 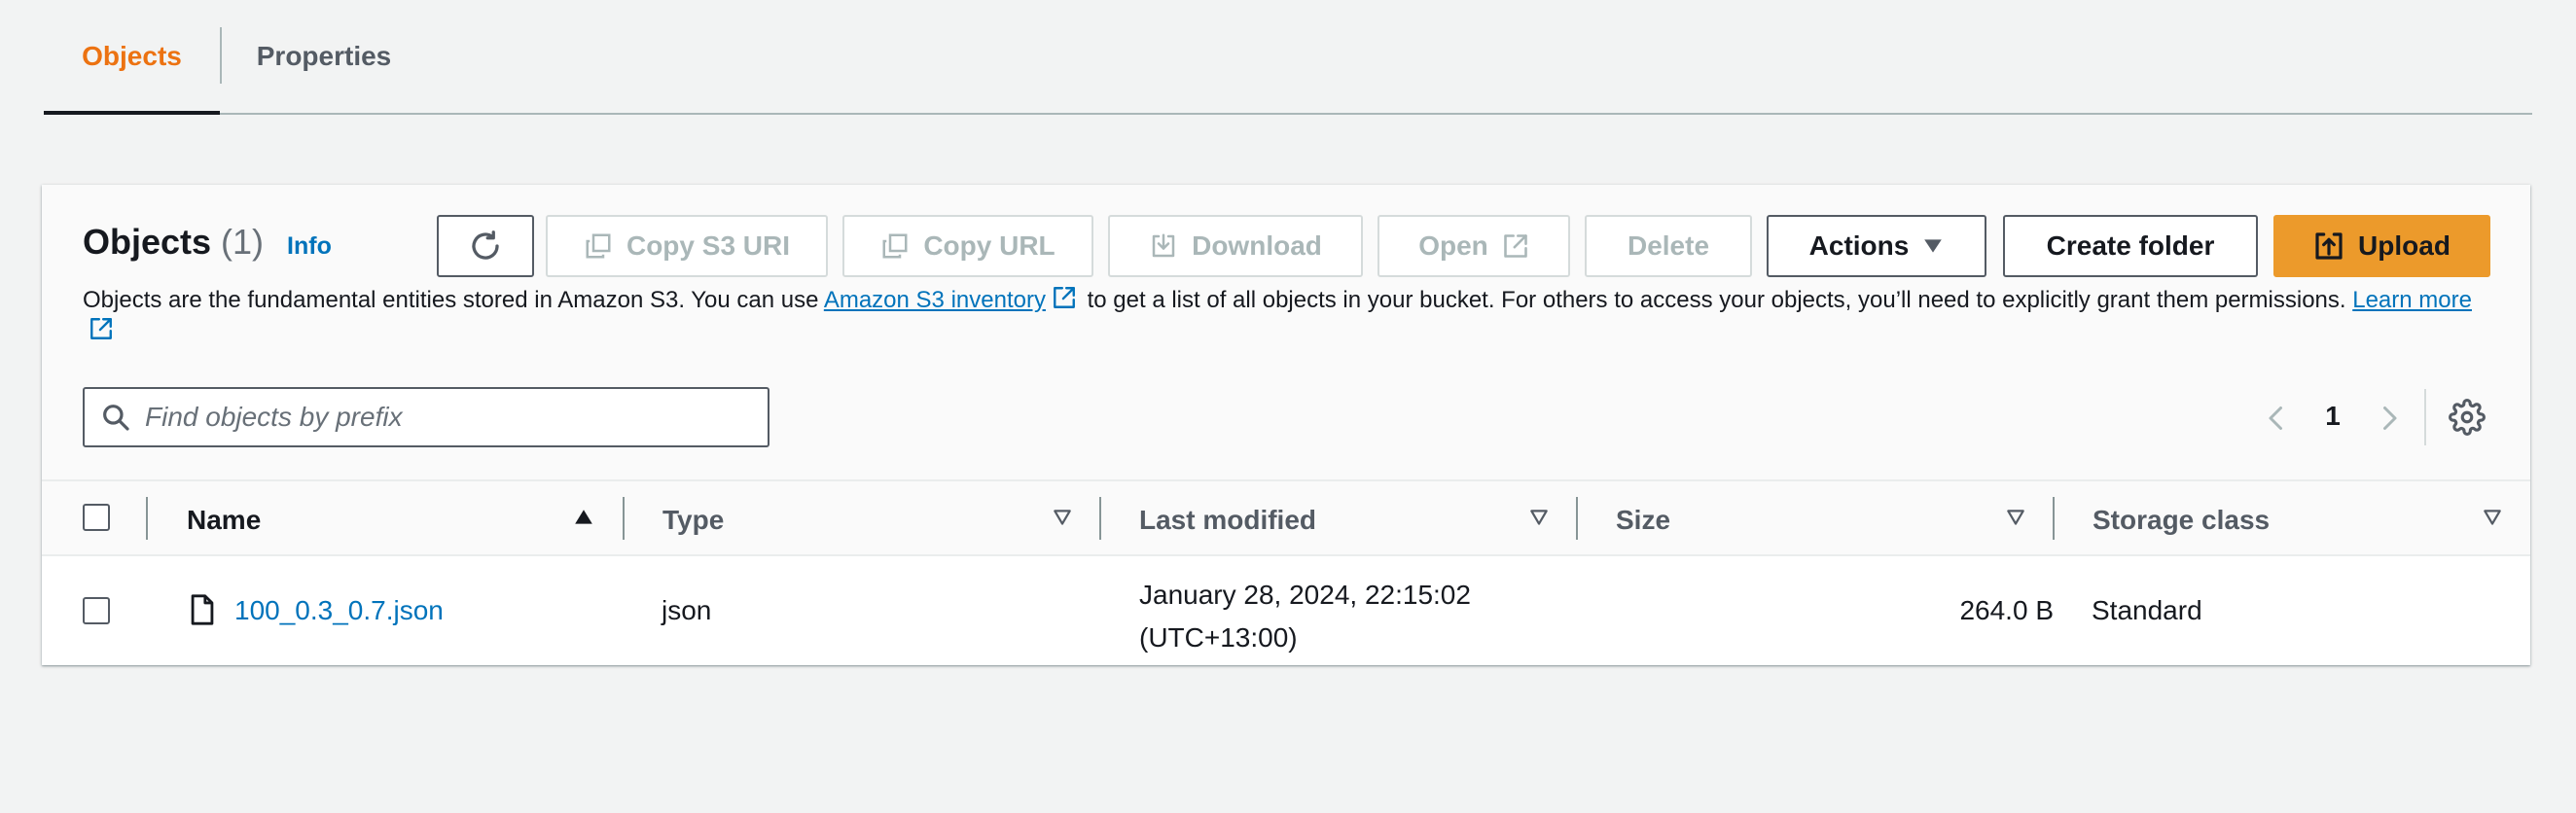 I want to click on open-label: Open, so click(x=1453, y=246).